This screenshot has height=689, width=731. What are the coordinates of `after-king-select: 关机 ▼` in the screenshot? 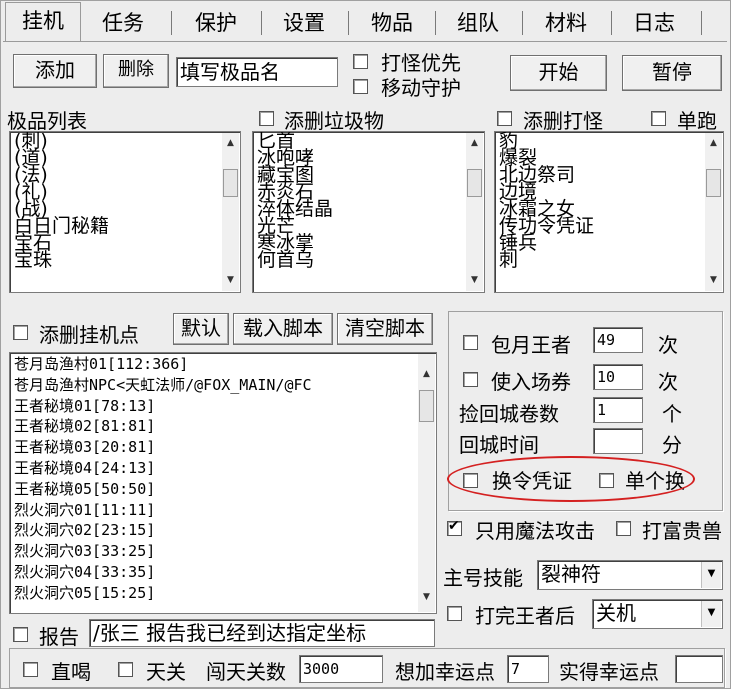 It's located at (657, 614).